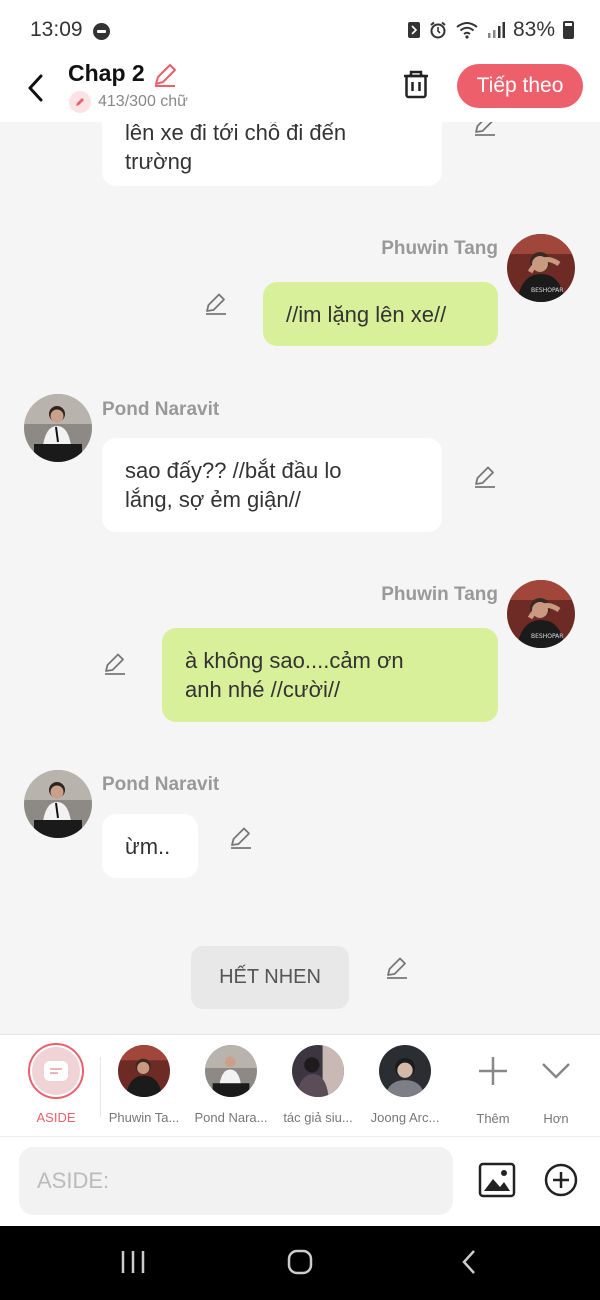  What do you see at coordinates (56, 1117) in the screenshot?
I see `character-label: ASIDE` at bounding box center [56, 1117].